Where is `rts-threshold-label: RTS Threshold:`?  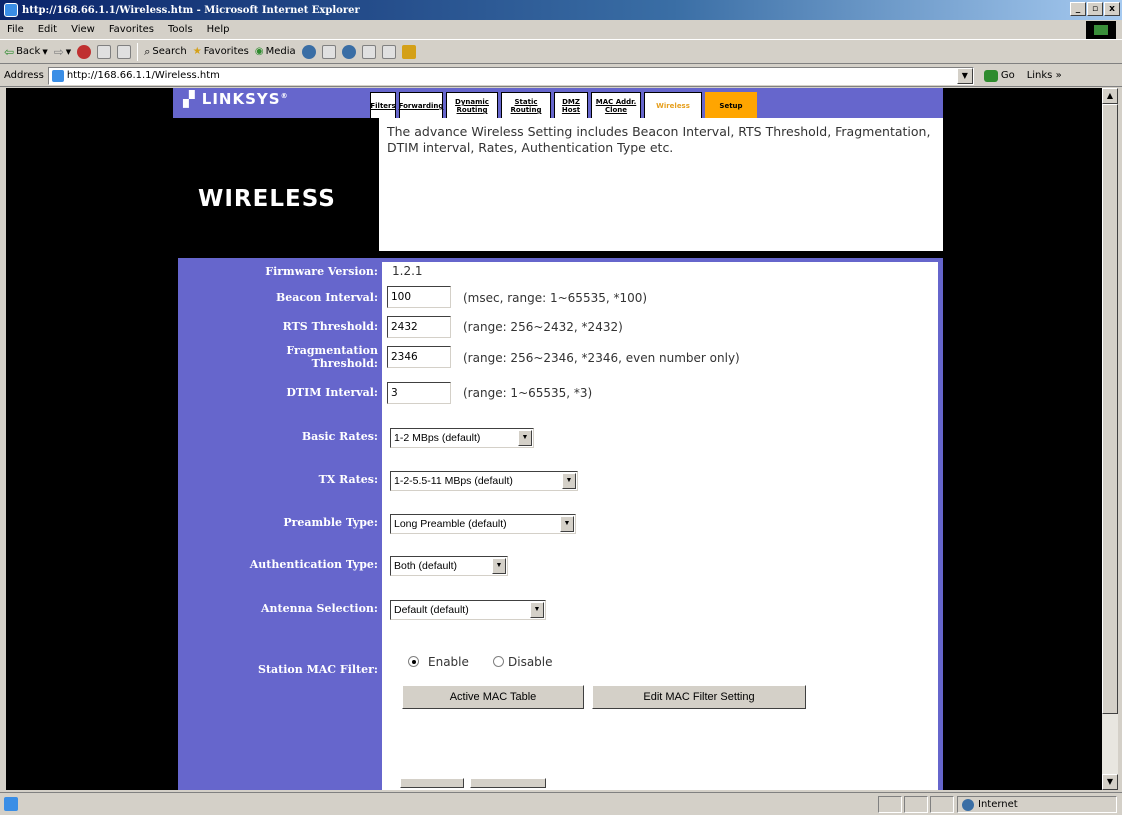
rts-threshold-label: RTS Threshold: is located at coordinates (330, 326).